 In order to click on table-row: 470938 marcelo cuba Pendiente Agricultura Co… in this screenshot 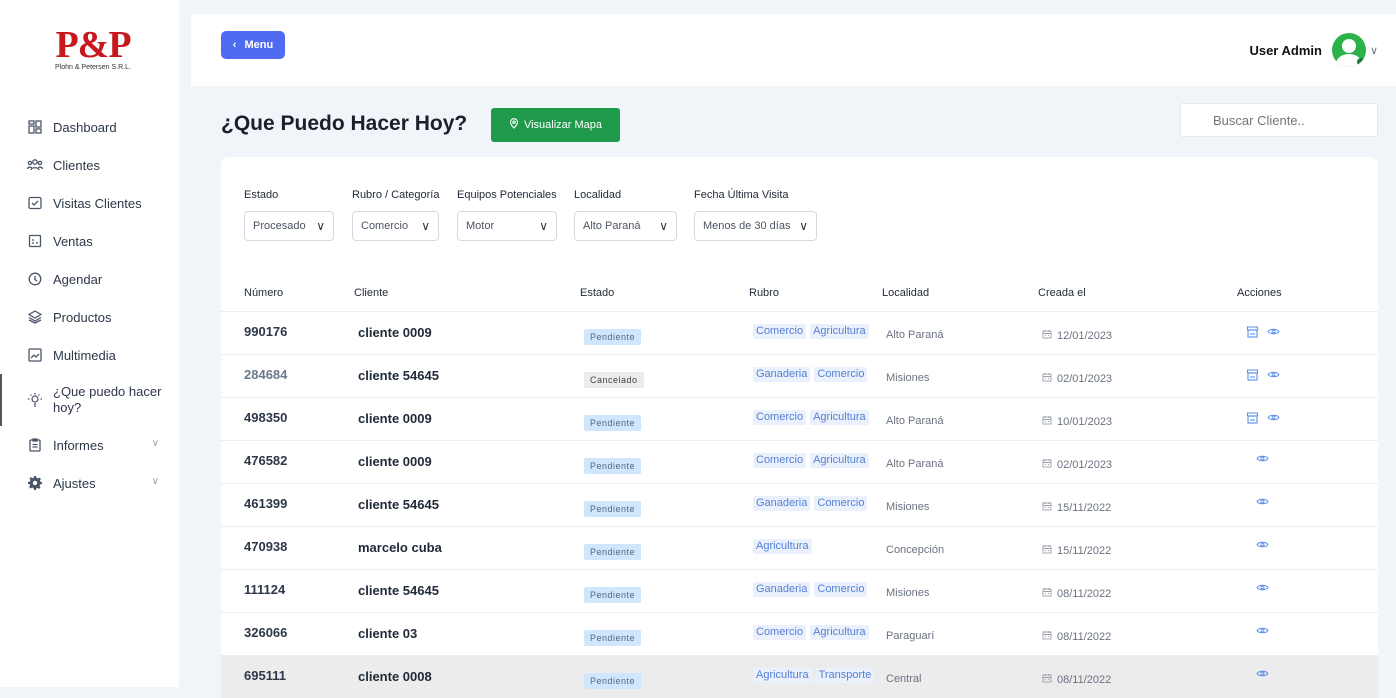, I will do `click(799, 547)`.